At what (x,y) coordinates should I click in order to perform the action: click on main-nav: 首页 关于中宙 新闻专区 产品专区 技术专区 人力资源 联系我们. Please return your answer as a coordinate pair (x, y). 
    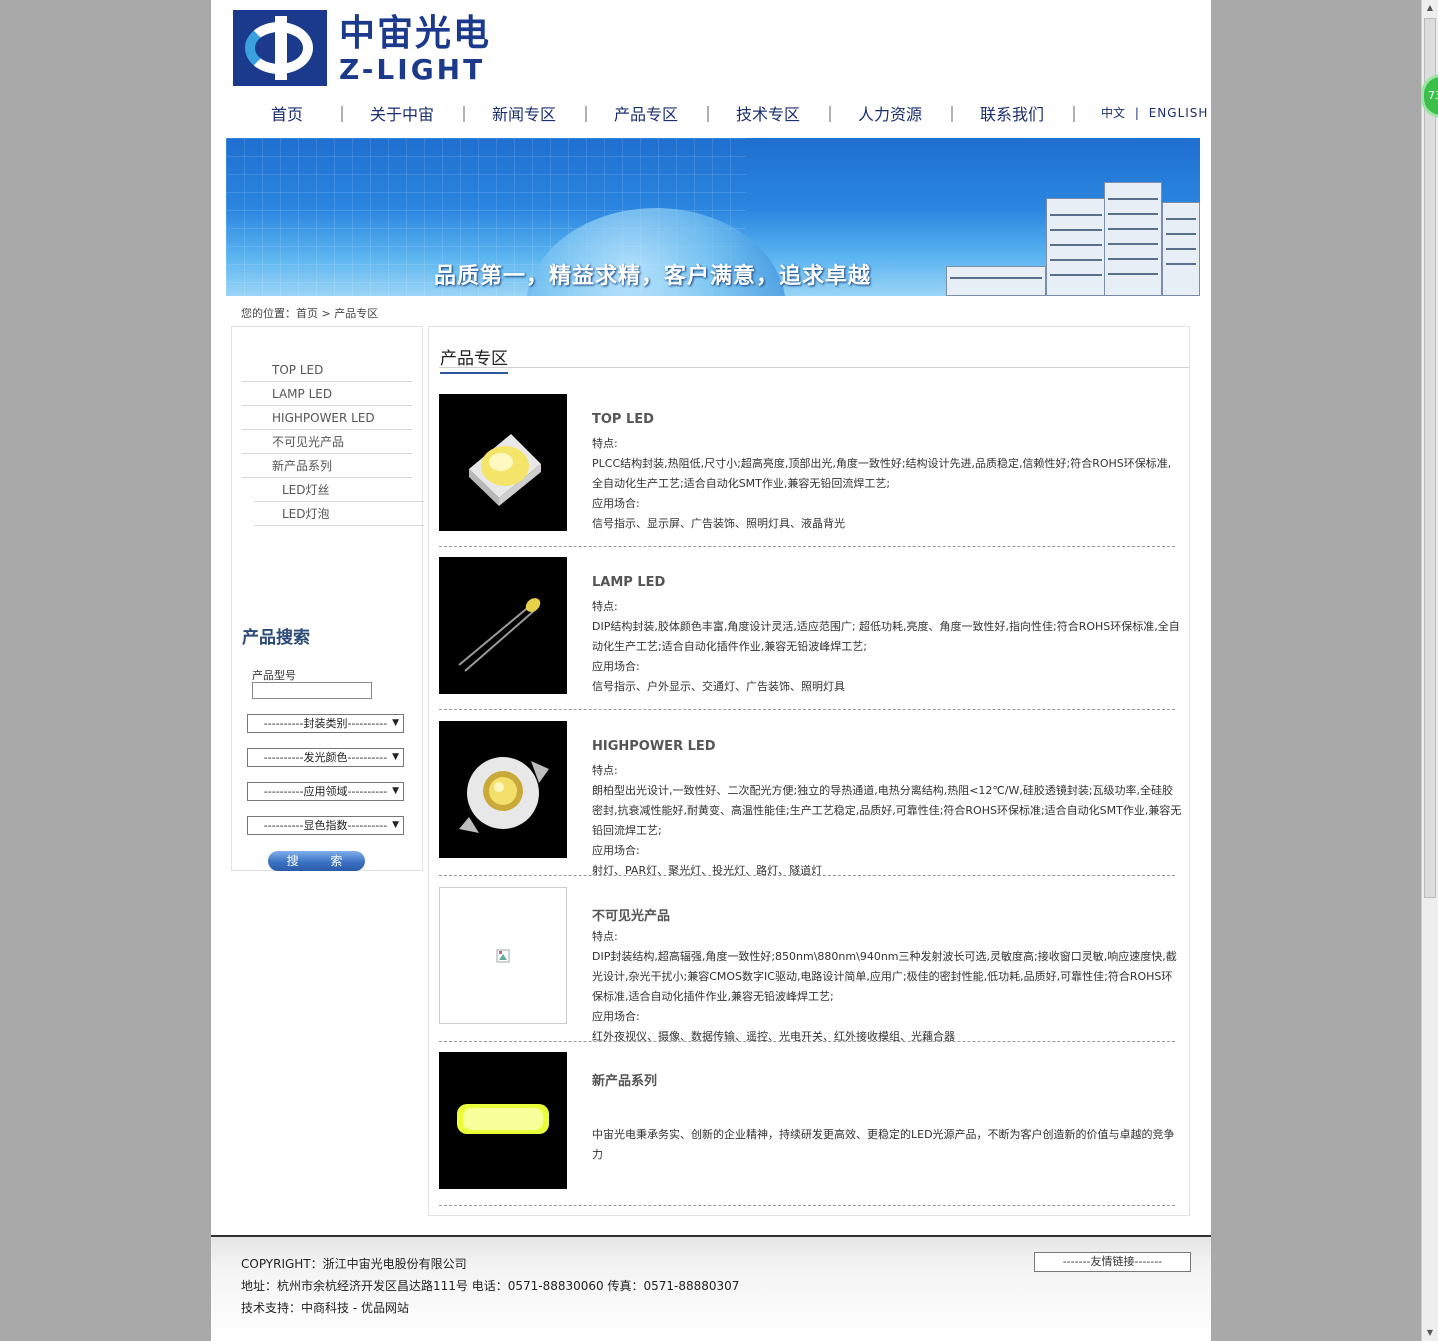
    Looking at the image, I should click on (711, 115).